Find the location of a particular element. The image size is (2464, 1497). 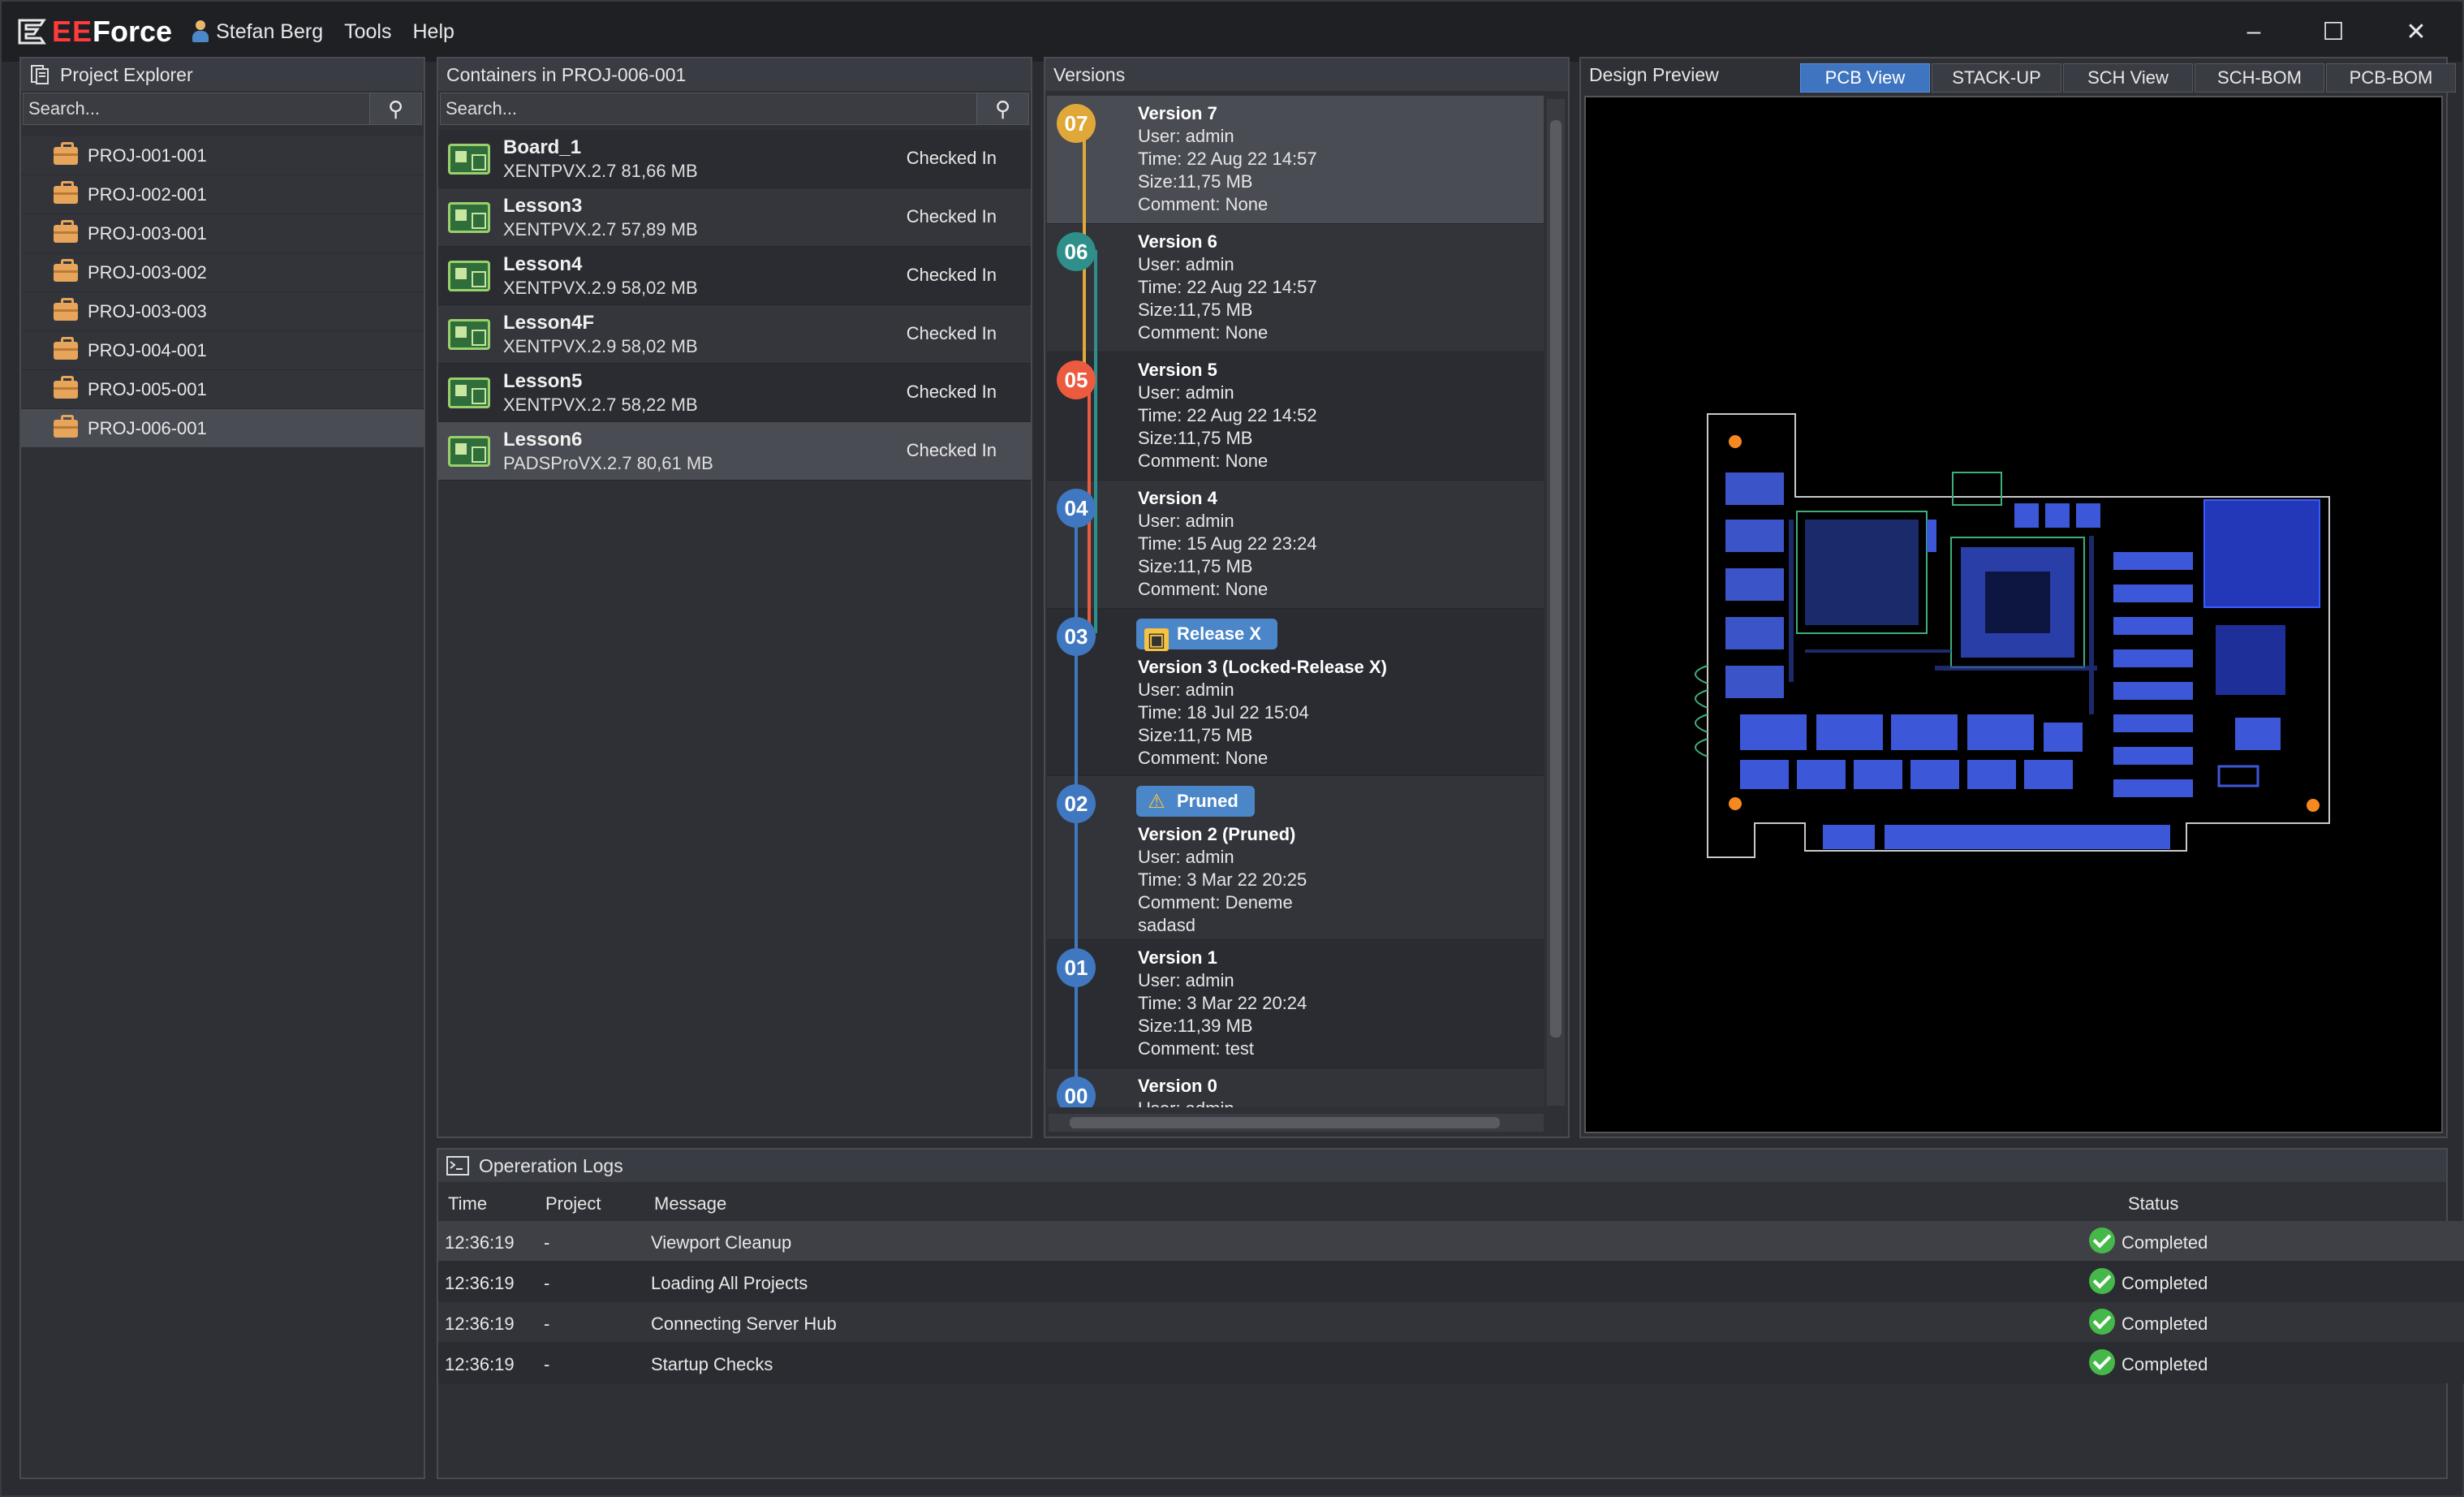

container-info: XENTPVX.2.7 81,66 MB is located at coordinates (601, 170).